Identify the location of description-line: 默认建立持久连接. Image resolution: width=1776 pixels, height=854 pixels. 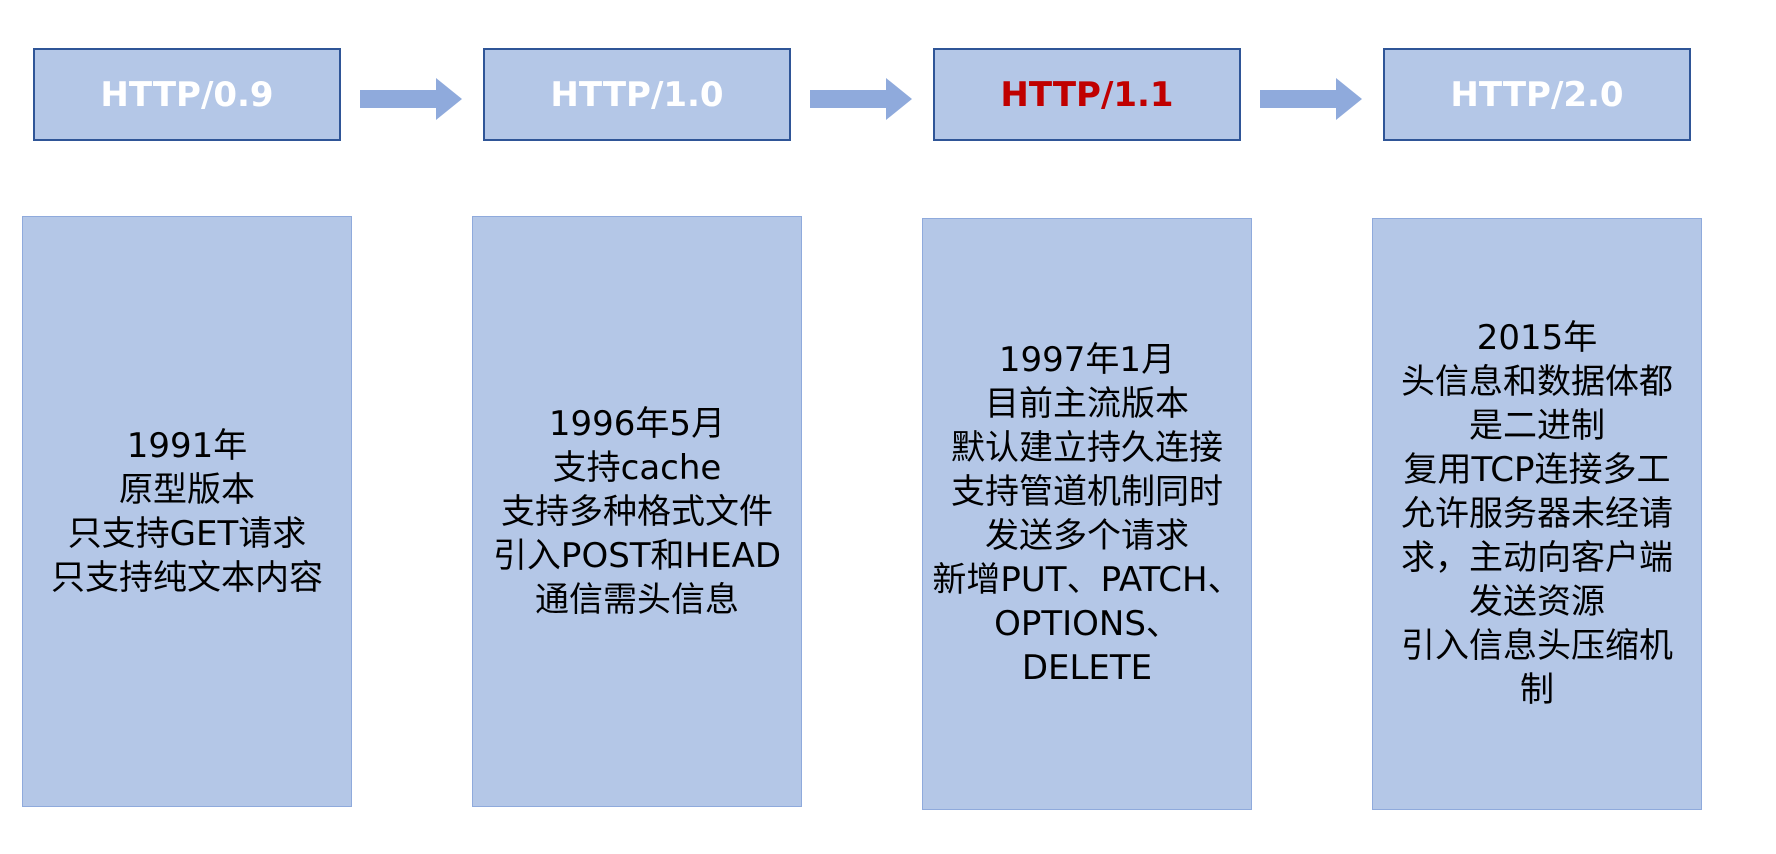
(1087, 448).